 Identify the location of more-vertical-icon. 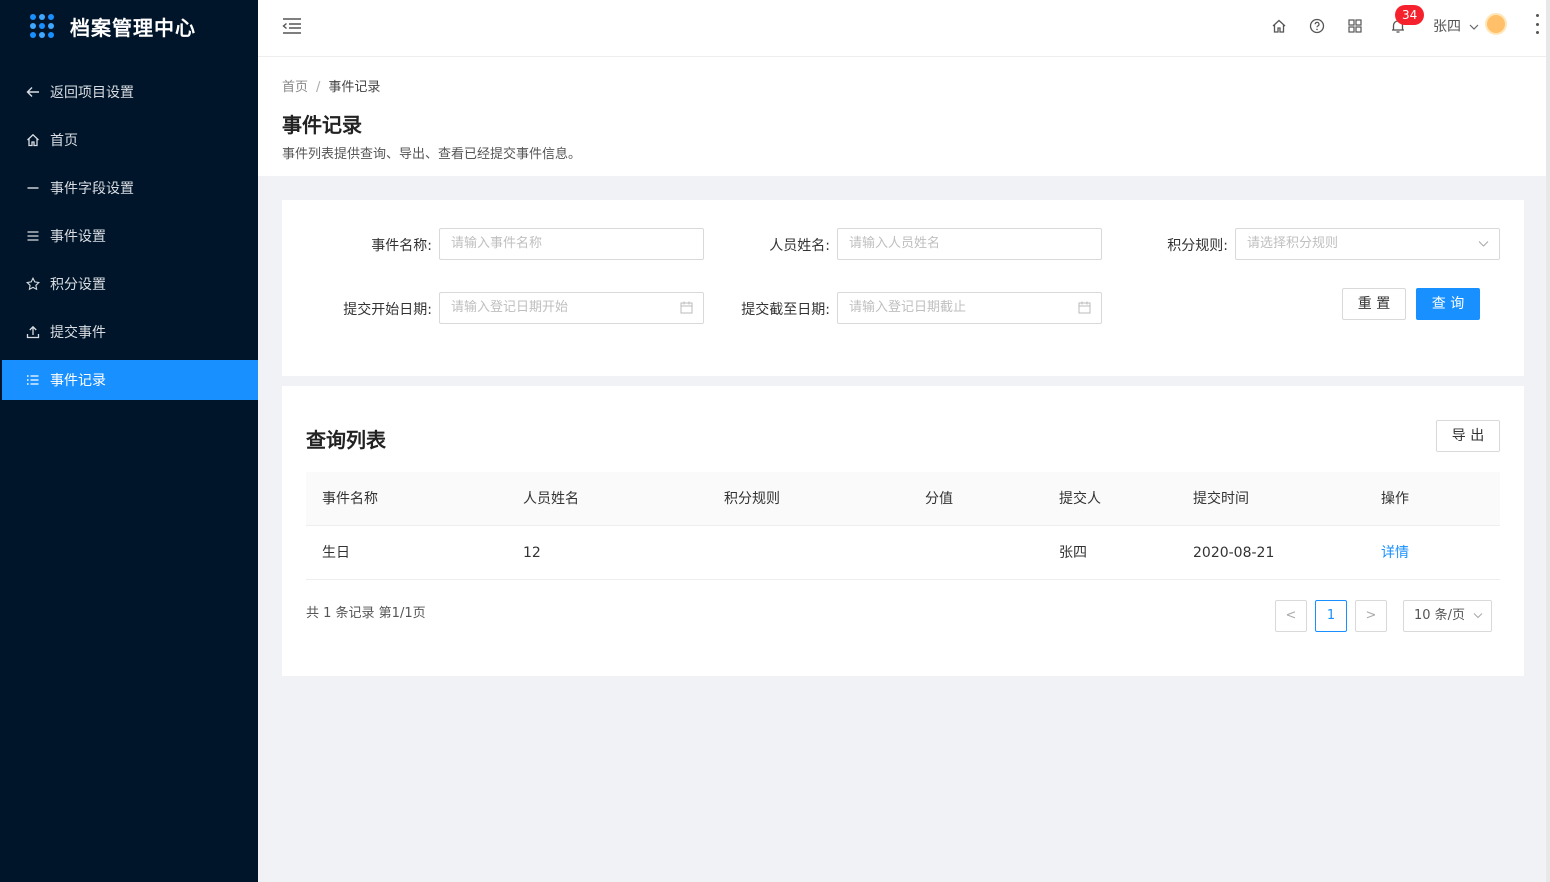
(1537, 24).